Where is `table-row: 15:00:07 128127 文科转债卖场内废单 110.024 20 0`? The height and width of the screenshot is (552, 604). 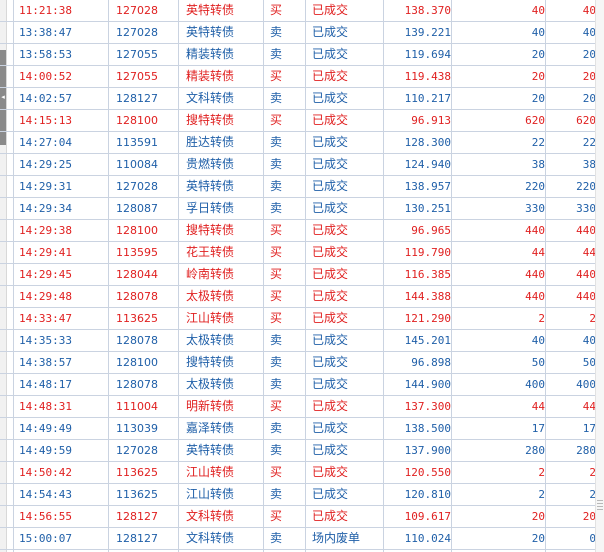
table-row: 15:00:07 128127 文科转债卖场内废单 110.024 20 0 is located at coordinates (302, 539).